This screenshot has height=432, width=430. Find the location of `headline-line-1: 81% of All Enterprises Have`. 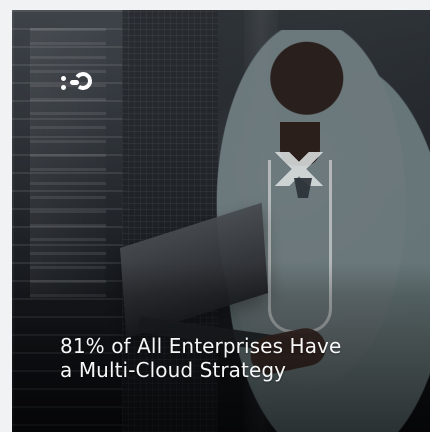

headline-line-1: 81% of All Enterprises Have is located at coordinates (201, 346).